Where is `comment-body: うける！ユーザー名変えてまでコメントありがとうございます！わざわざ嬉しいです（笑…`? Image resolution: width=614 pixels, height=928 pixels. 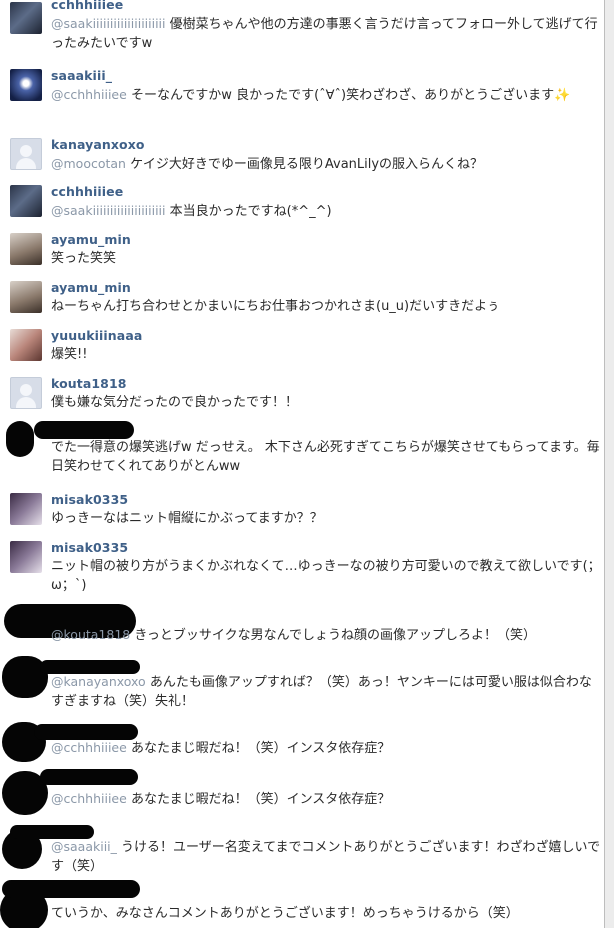 comment-body: うける！ユーザー名変えてまでコメントありがとうございます！わざわざ嬉しいです（笑… is located at coordinates (326, 857).